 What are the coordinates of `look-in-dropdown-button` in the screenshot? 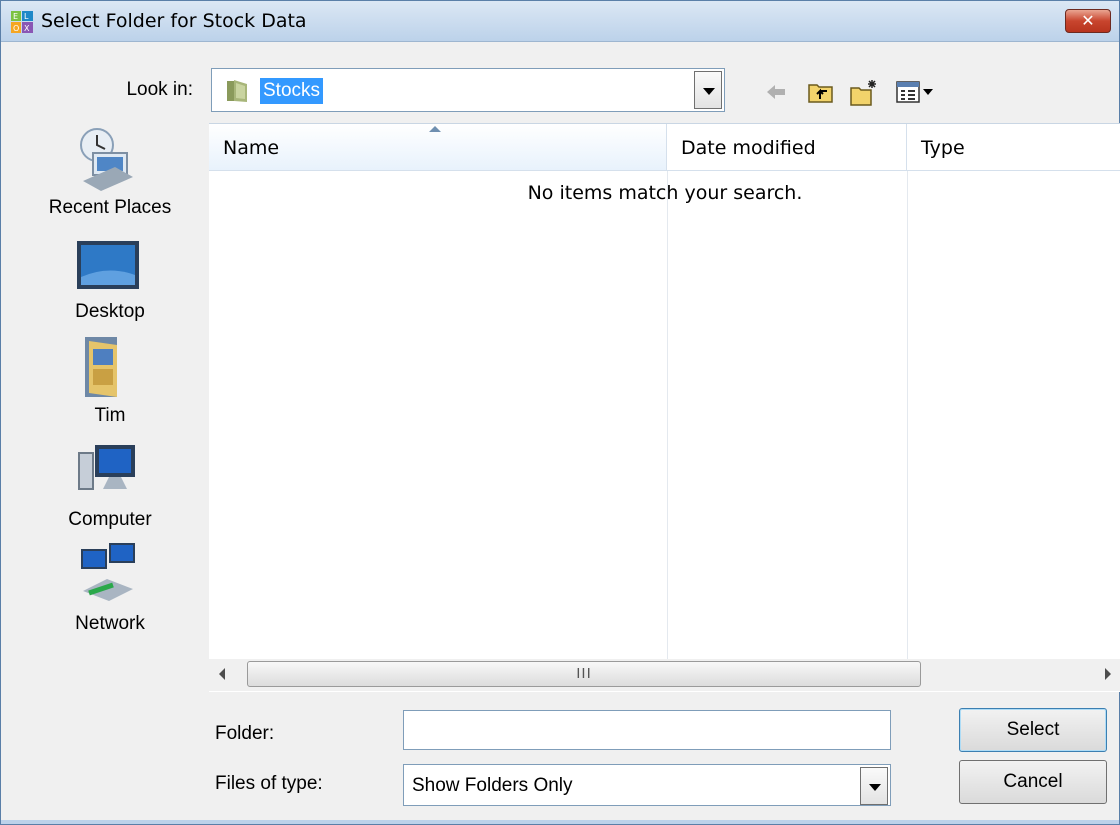 It's located at (708, 90).